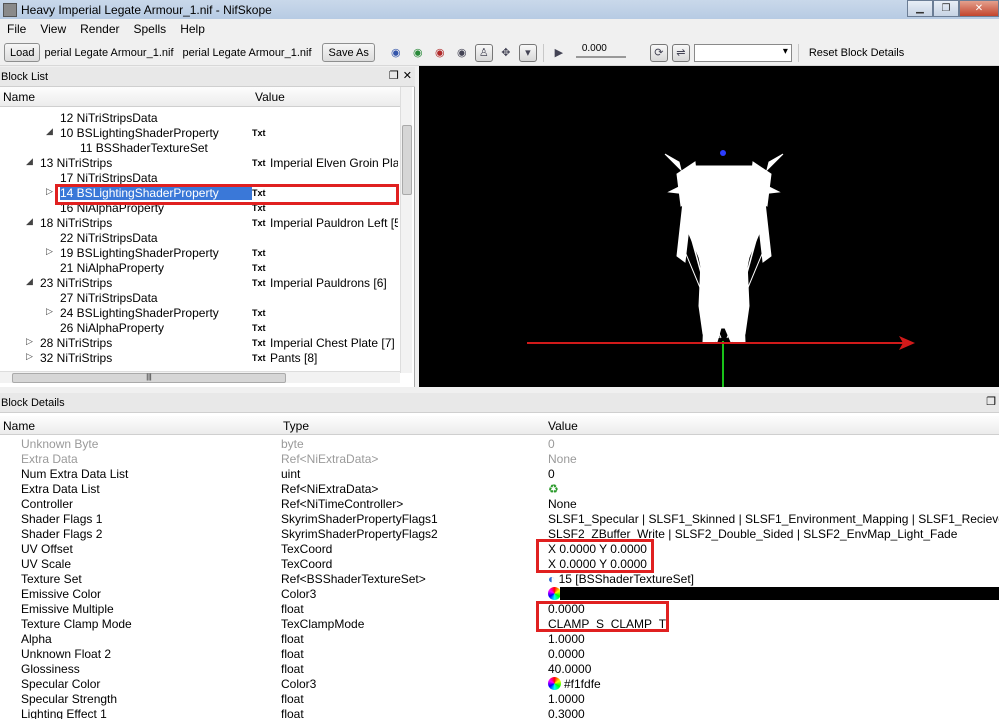 The image size is (999, 719). I want to click on details-row: Emissive Multiple float 0.0000, so click(499, 609).